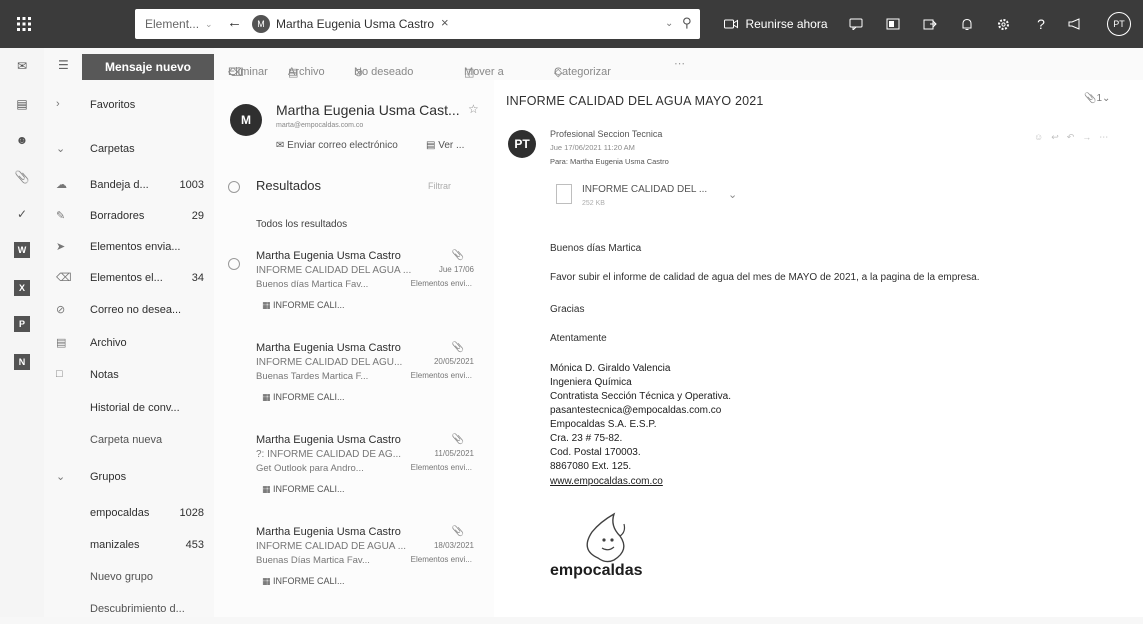 The width and height of the screenshot is (1143, 624). What do you see at coordinates (22, 214) in the screenshot?
I see `todo-icon: ✓` at bounding box center [22, 214].